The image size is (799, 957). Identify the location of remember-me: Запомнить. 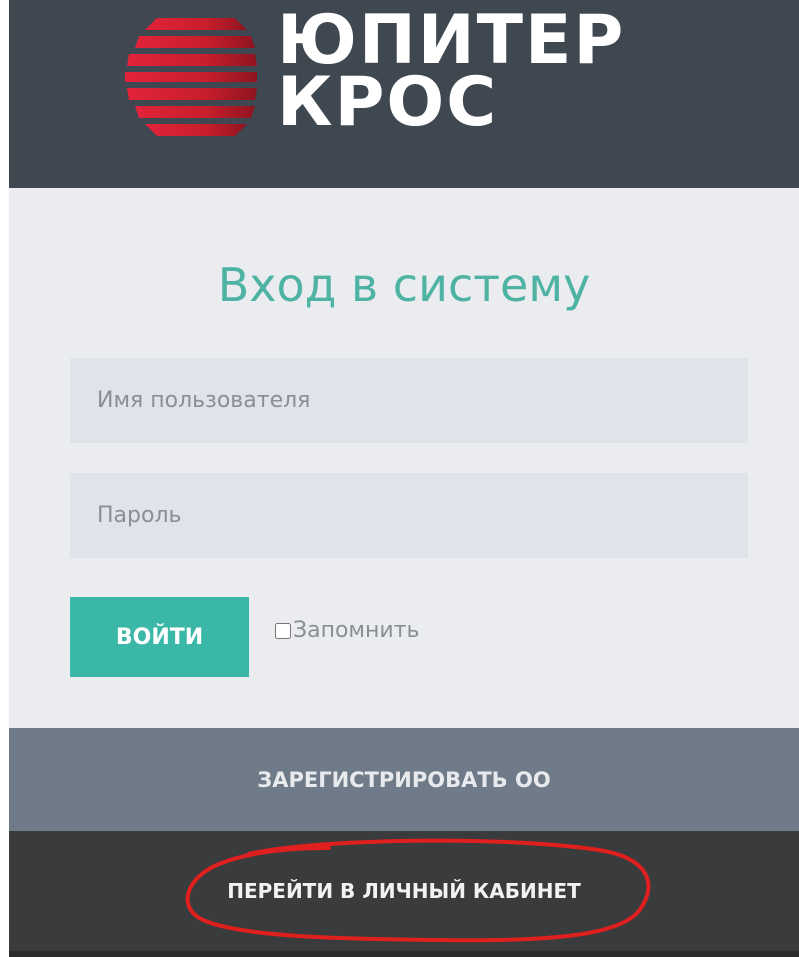
(347, 630).